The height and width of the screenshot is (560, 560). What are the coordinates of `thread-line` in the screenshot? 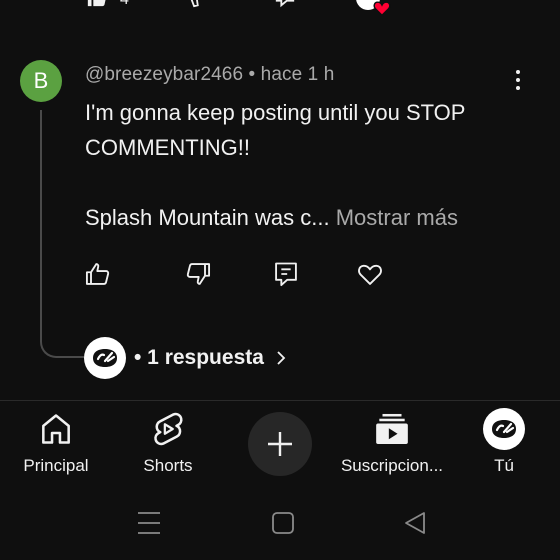 It's located at (62, 234).